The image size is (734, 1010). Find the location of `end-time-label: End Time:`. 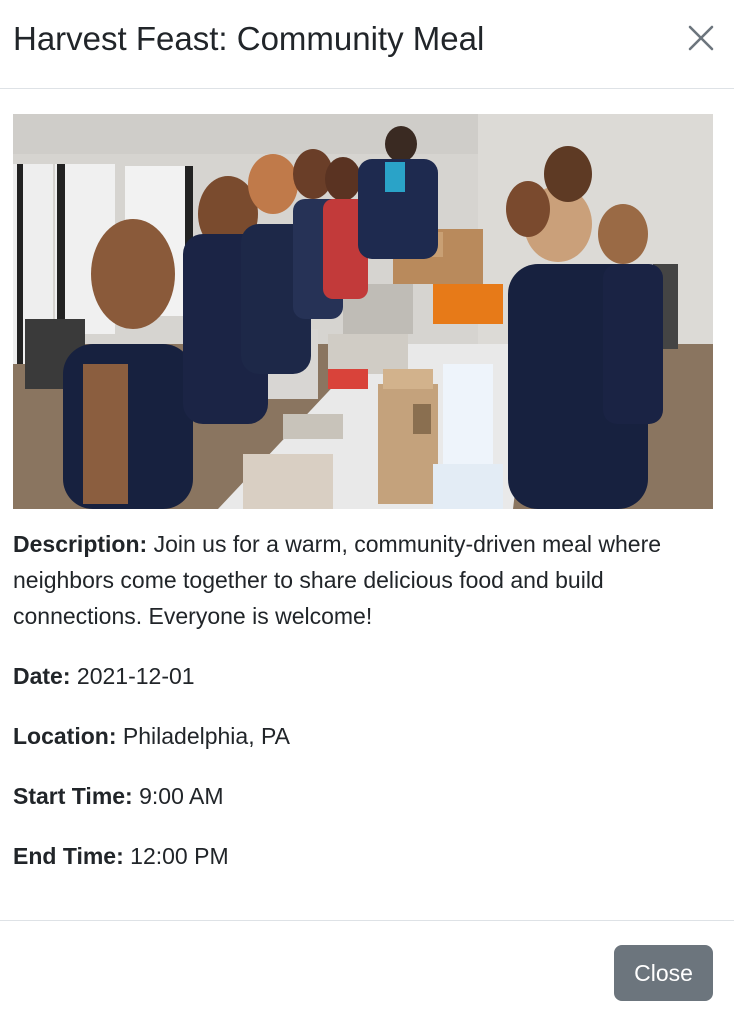

end-time-label: End Time: is located at coordinates (68, 856).